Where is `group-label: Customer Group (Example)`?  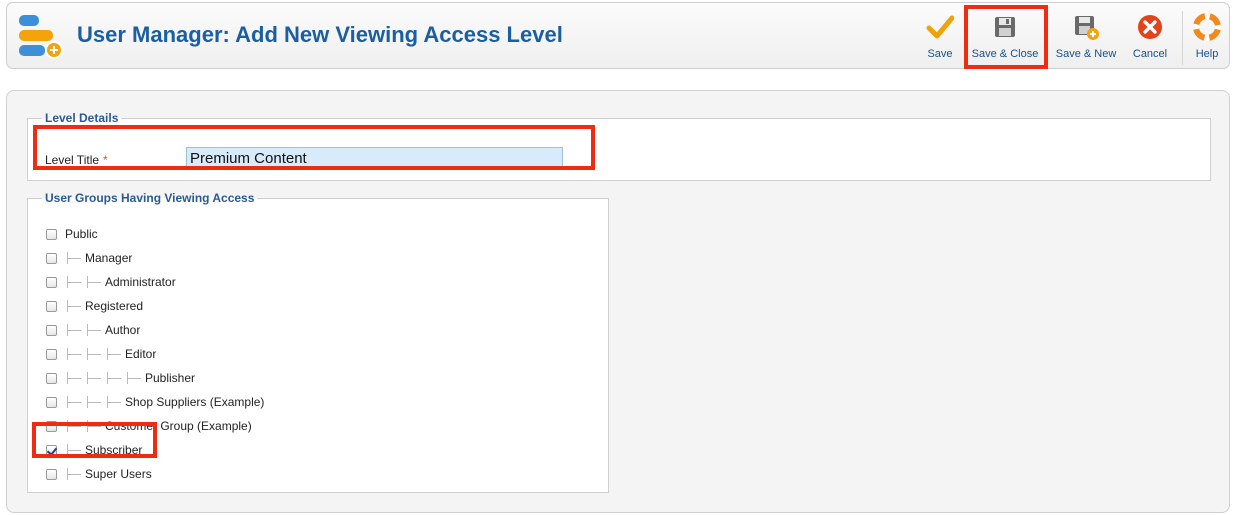 group-label: Customer Group (Example) is located at coordinates (178, 426).